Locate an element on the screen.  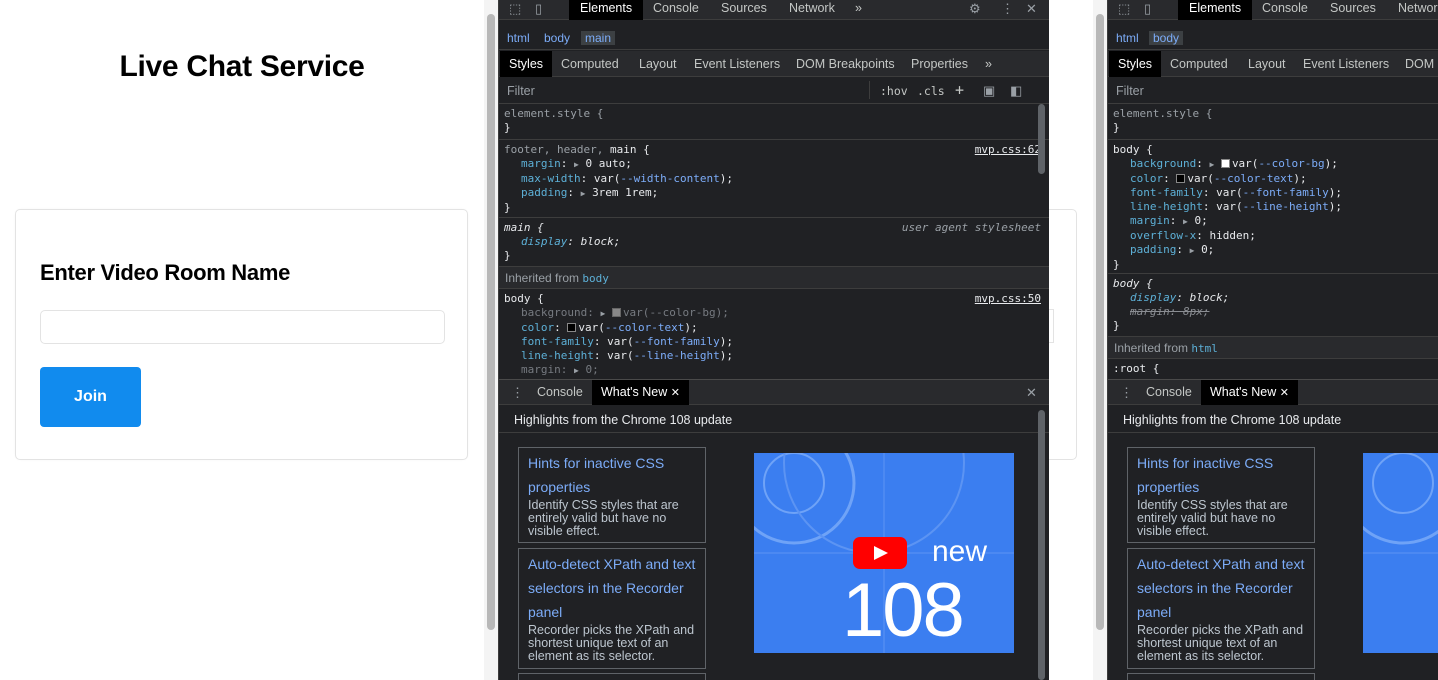
subtab-dom-breakpoints: DOM Breakpoints is located at coordinates (845, 64).